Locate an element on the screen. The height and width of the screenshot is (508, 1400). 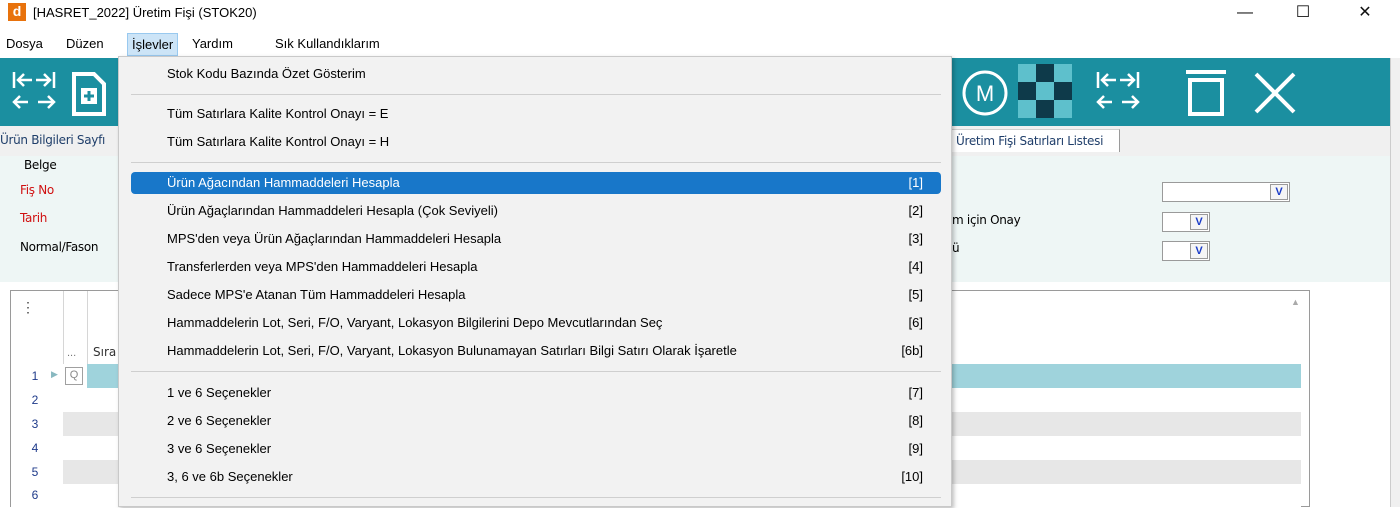
menu-item-label: 1 ve 6 Seçenekler is located at coordinates (219, 392).